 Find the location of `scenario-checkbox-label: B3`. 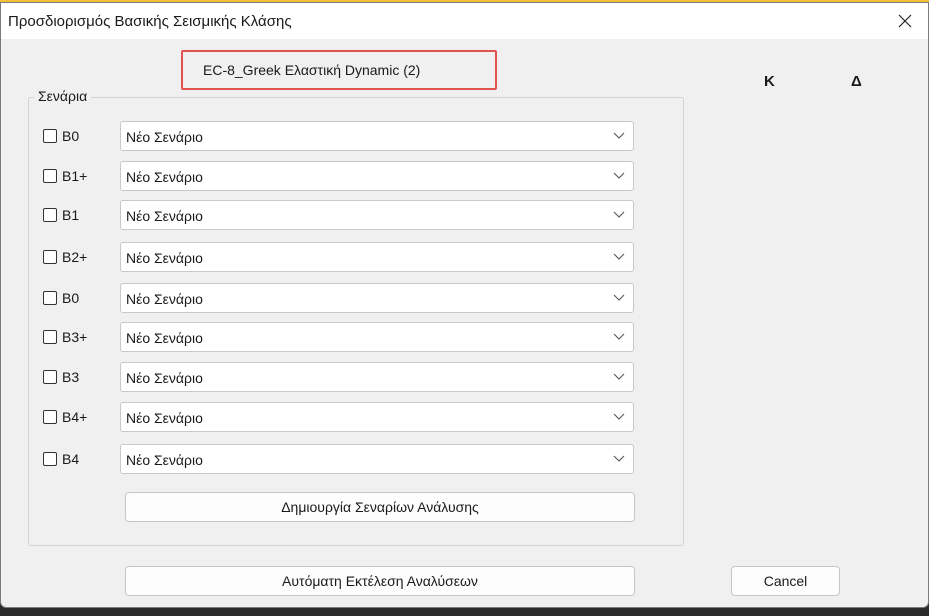

scenario-checkbox-label: B3 is located at coordinates (71, 377).